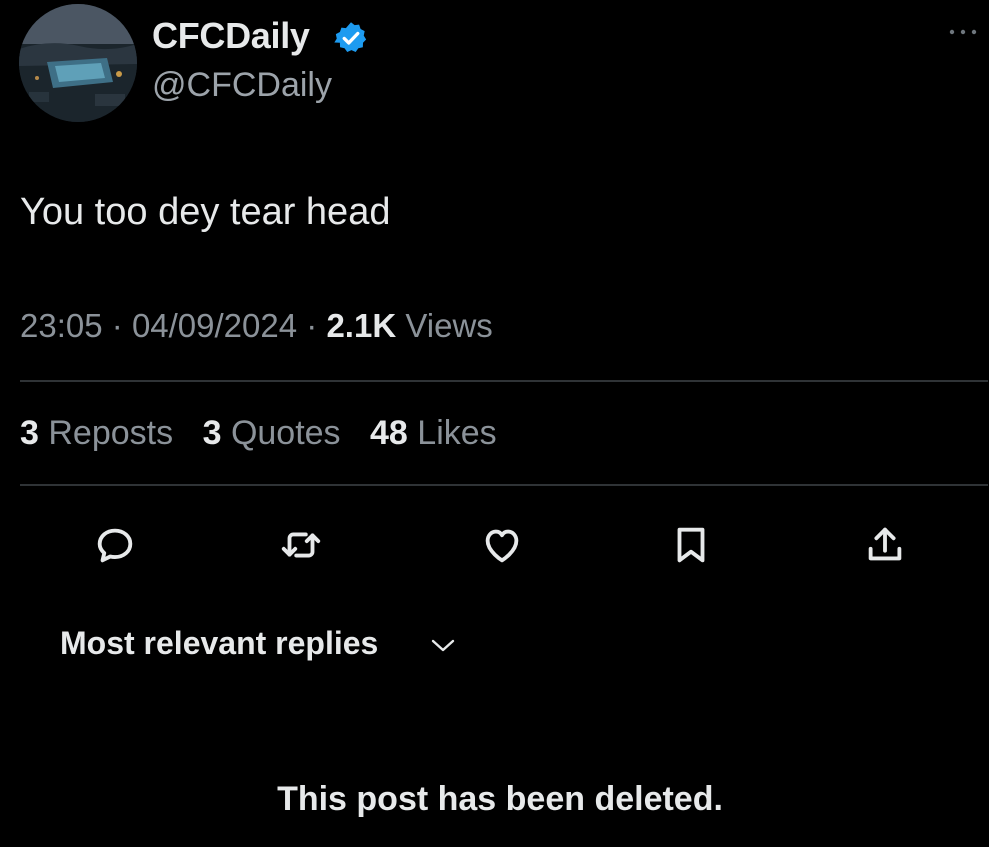  I want to click on views-count: 2.1K, so click(361, 325).